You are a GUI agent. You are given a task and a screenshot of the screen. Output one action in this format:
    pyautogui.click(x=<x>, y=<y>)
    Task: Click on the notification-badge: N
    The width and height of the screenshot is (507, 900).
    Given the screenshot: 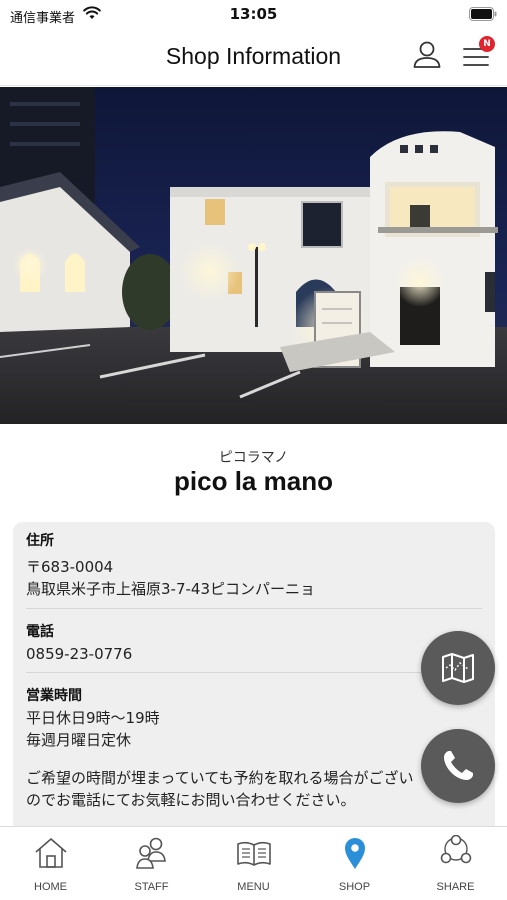 What is the action you would take?
    pyautogui.click(x=487, y=44)
    